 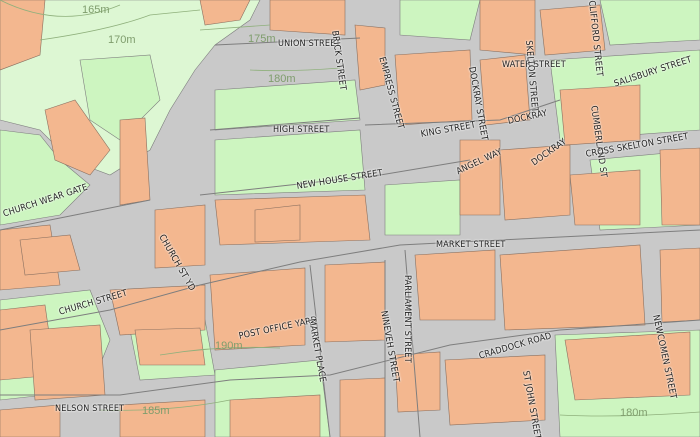 What do you see at coordinates (471, 245) in the screenshot?
I see `street-label-market: MARKET STREET` at bounding box center [471, 245].